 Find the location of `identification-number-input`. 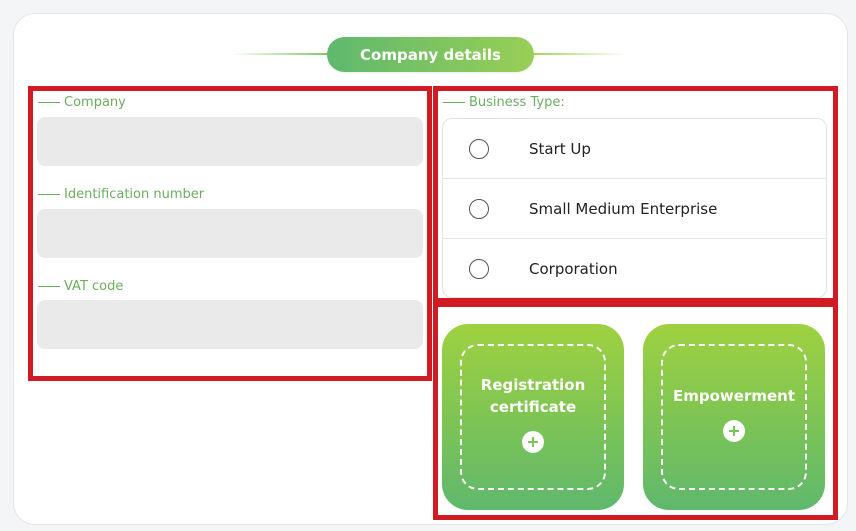

identification-number-input is located at coordinates (230, 233).